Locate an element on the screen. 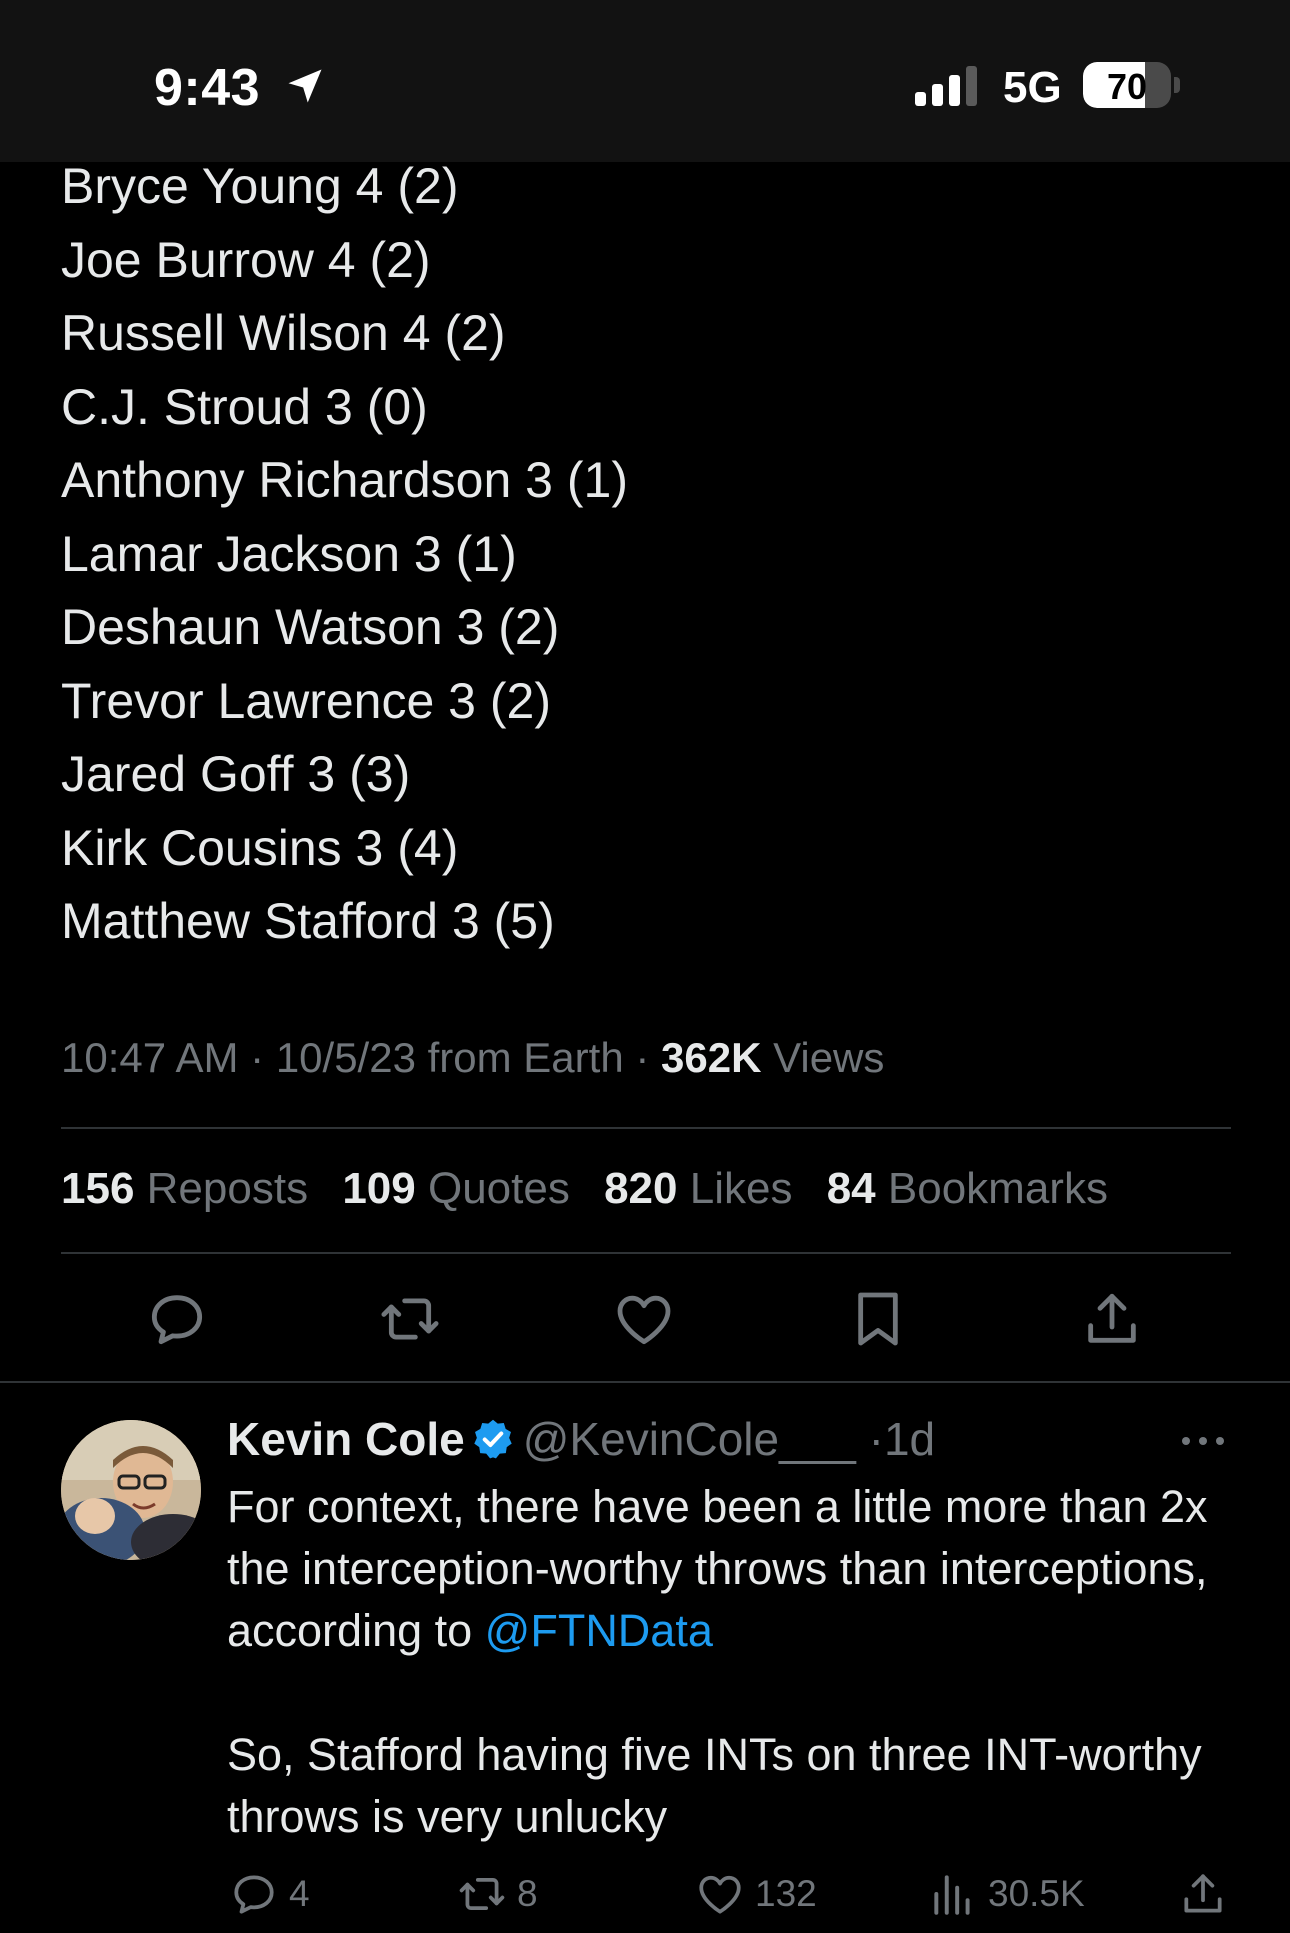 The image size is (1290, 1933). list-item: Joe Burrow 4 (2) is located at coordinates (246, 259).